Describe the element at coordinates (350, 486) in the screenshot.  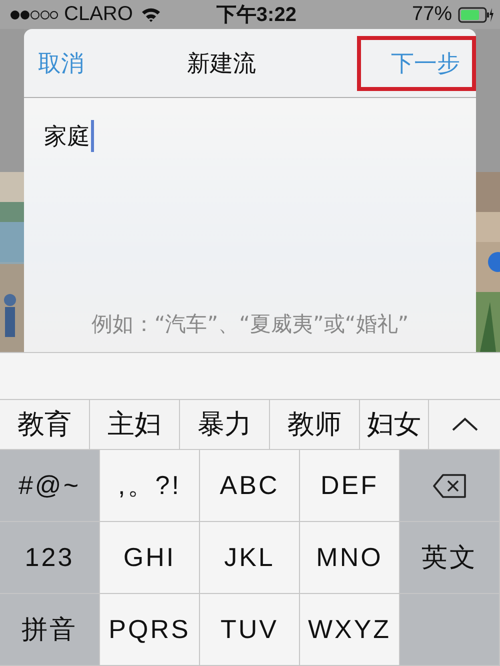
I see `keyboard-key: DEF` at that location.